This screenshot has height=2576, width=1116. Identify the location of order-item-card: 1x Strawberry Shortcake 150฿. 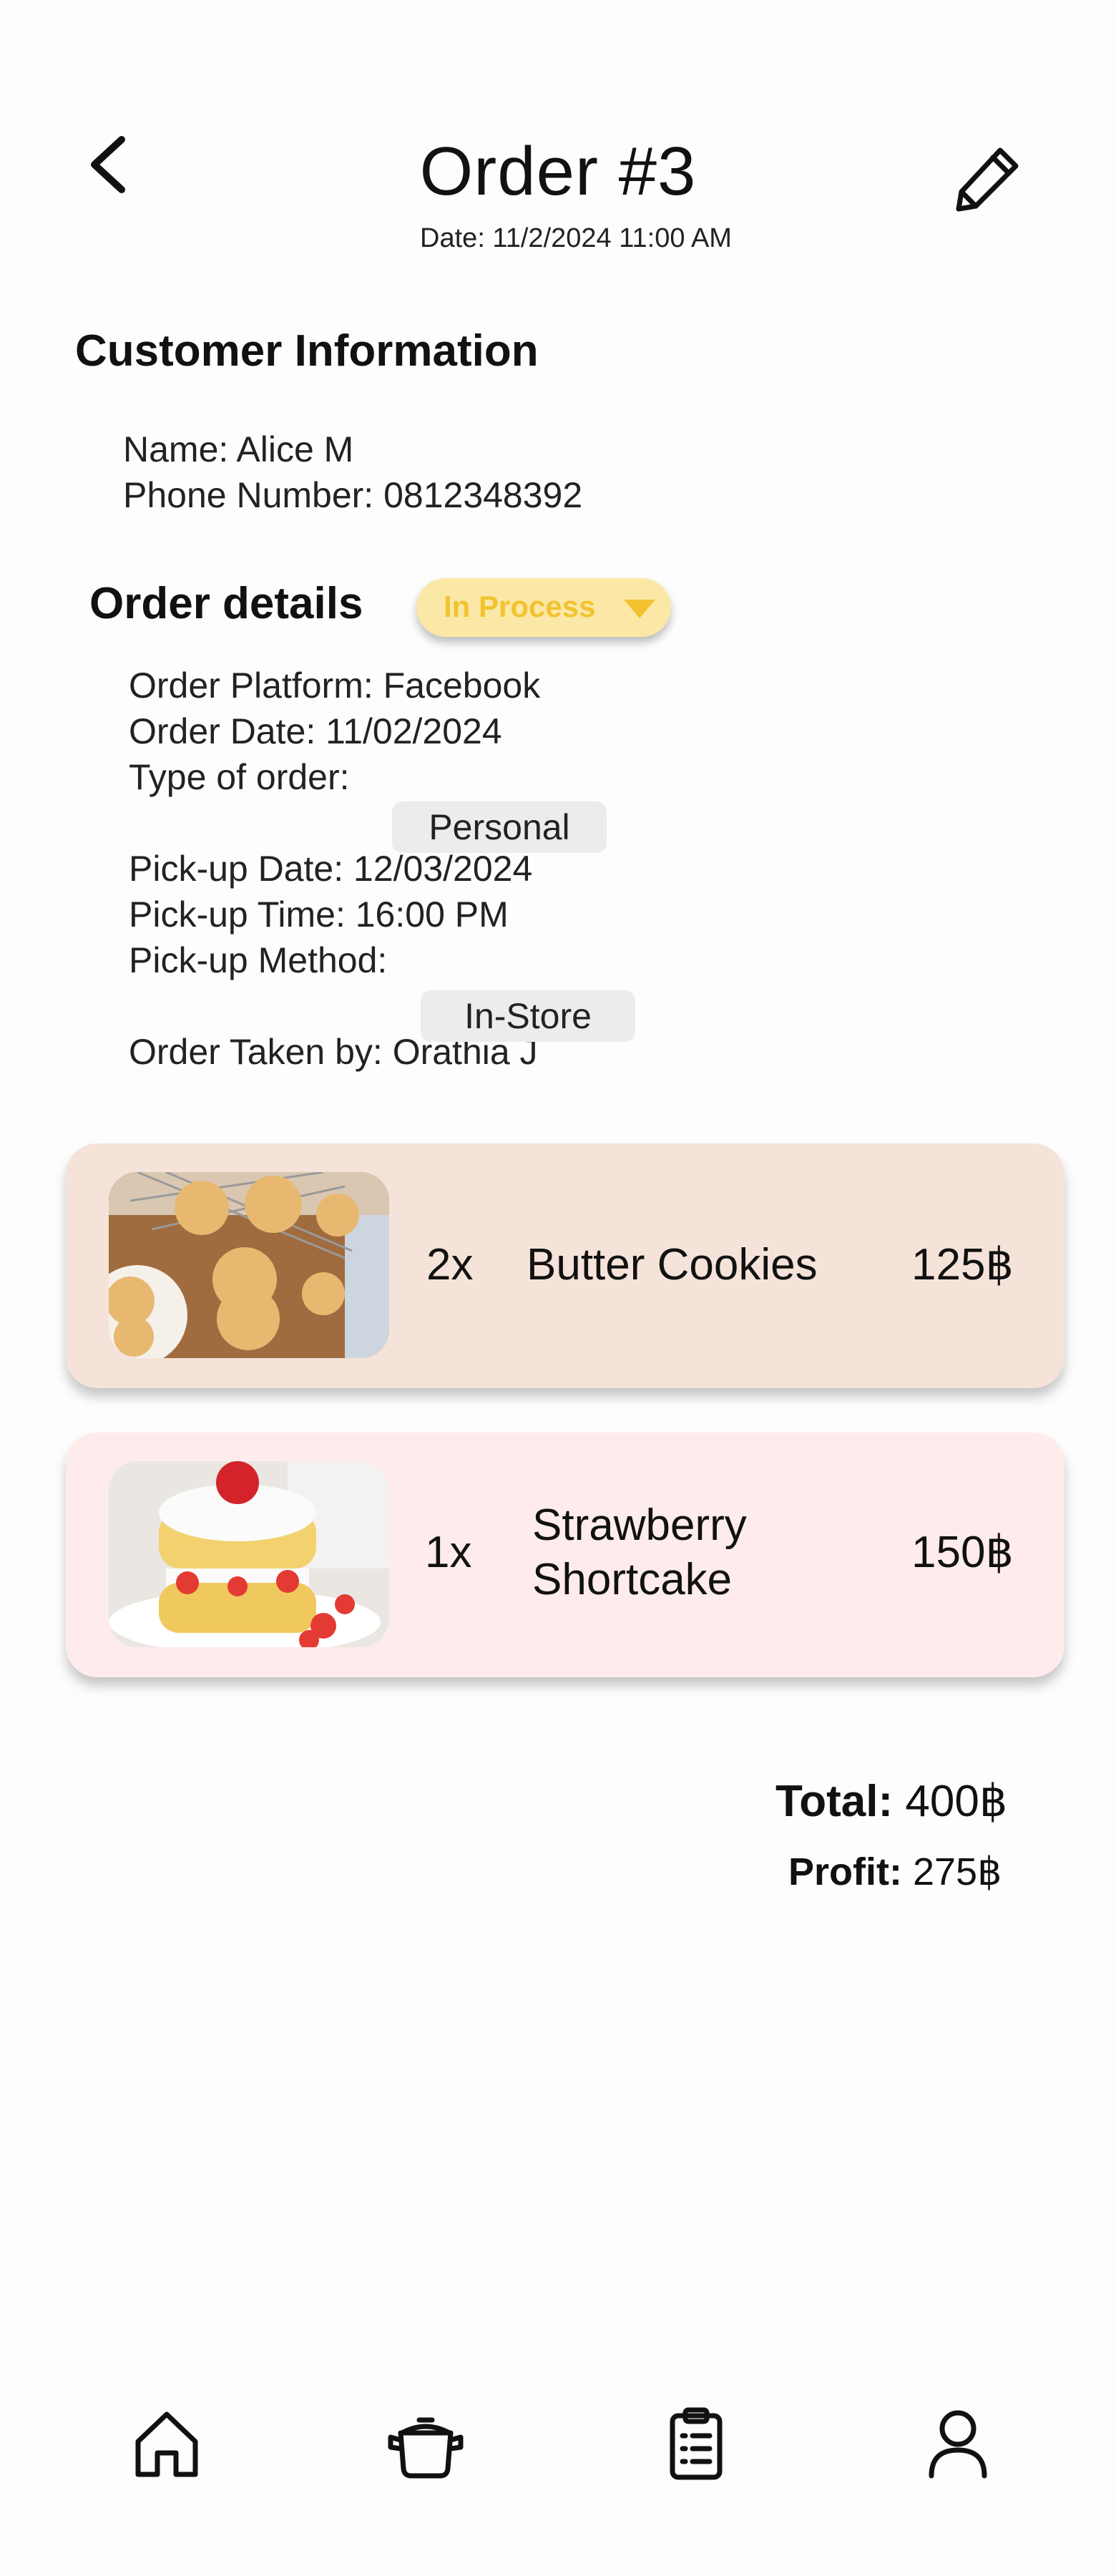
(565, 1555).